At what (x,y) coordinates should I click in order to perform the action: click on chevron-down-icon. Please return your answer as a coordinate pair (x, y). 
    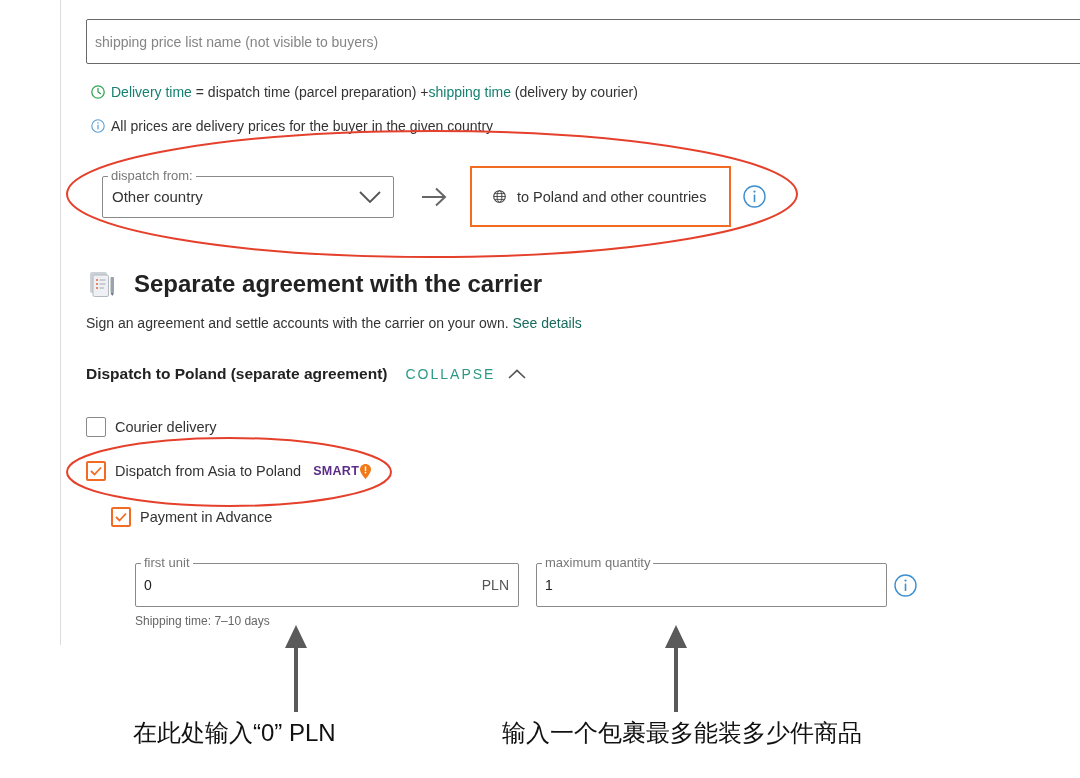
    Looking at the image, I should click on (370, 196).